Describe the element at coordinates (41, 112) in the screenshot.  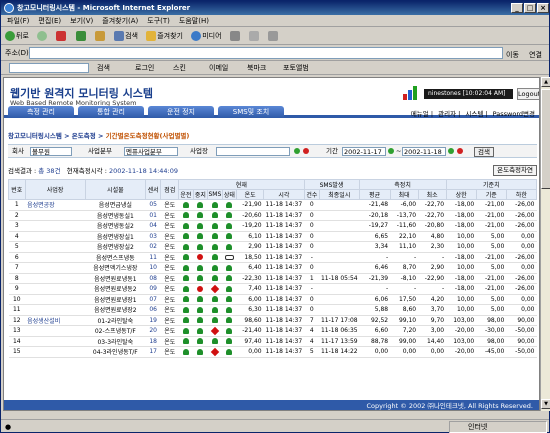
I see `tab-measure: 측정 관리` at that location.